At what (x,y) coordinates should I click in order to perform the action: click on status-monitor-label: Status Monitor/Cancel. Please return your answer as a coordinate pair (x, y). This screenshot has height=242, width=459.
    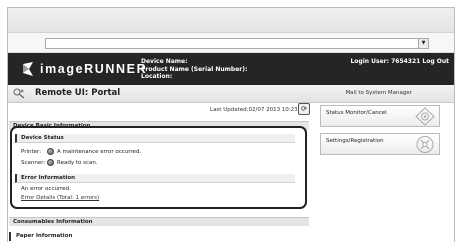
    Looking at the image, I should click on (356, 113).